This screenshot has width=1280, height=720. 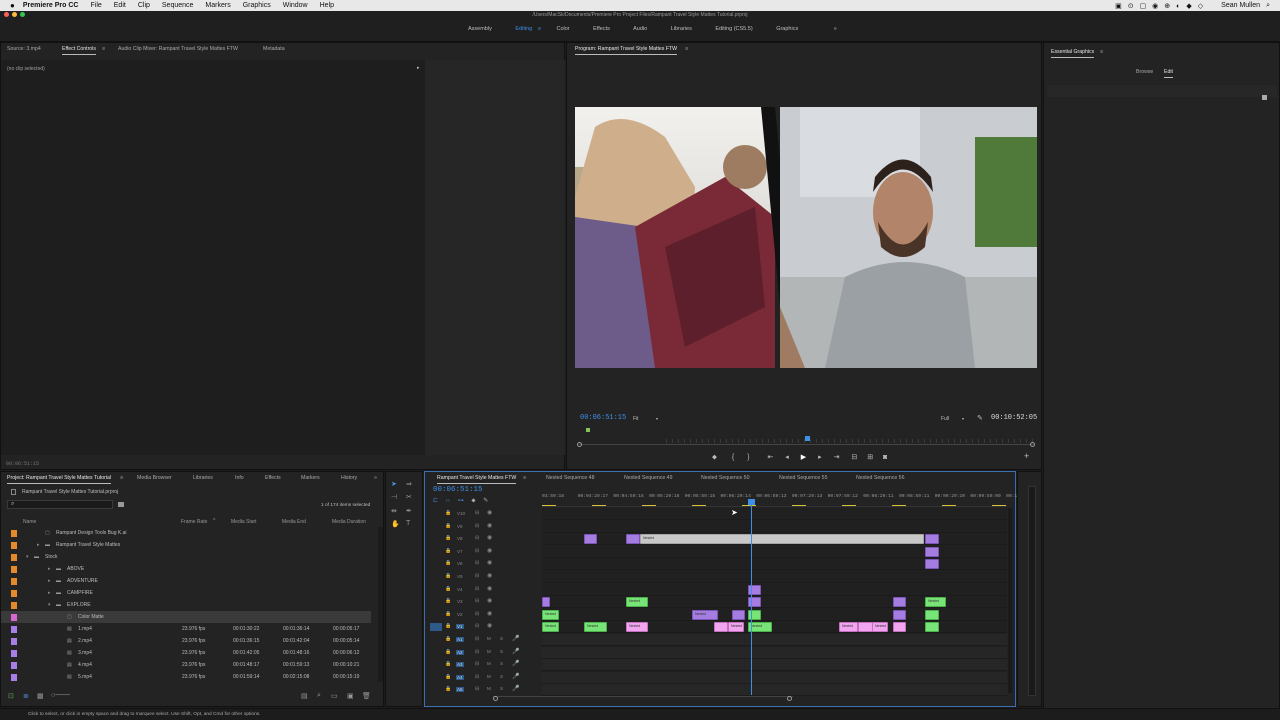 I want to click on timeline-settings-icon: ✎, so click(x=485, y=501).